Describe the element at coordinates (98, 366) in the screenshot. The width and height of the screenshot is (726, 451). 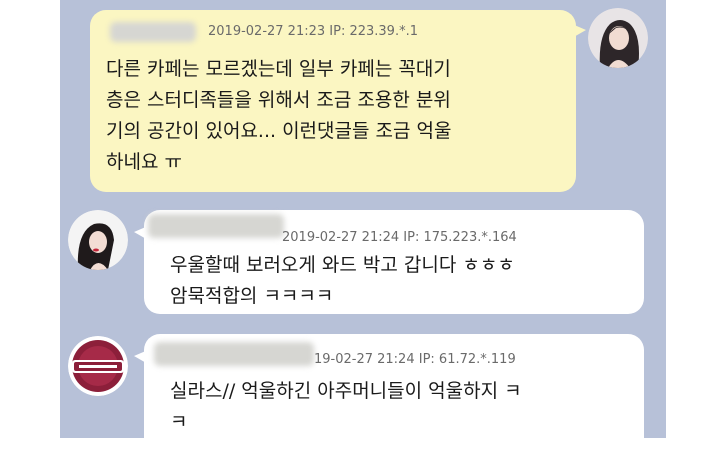
I see `kiwoom-heroes-logo-icon` at that location.